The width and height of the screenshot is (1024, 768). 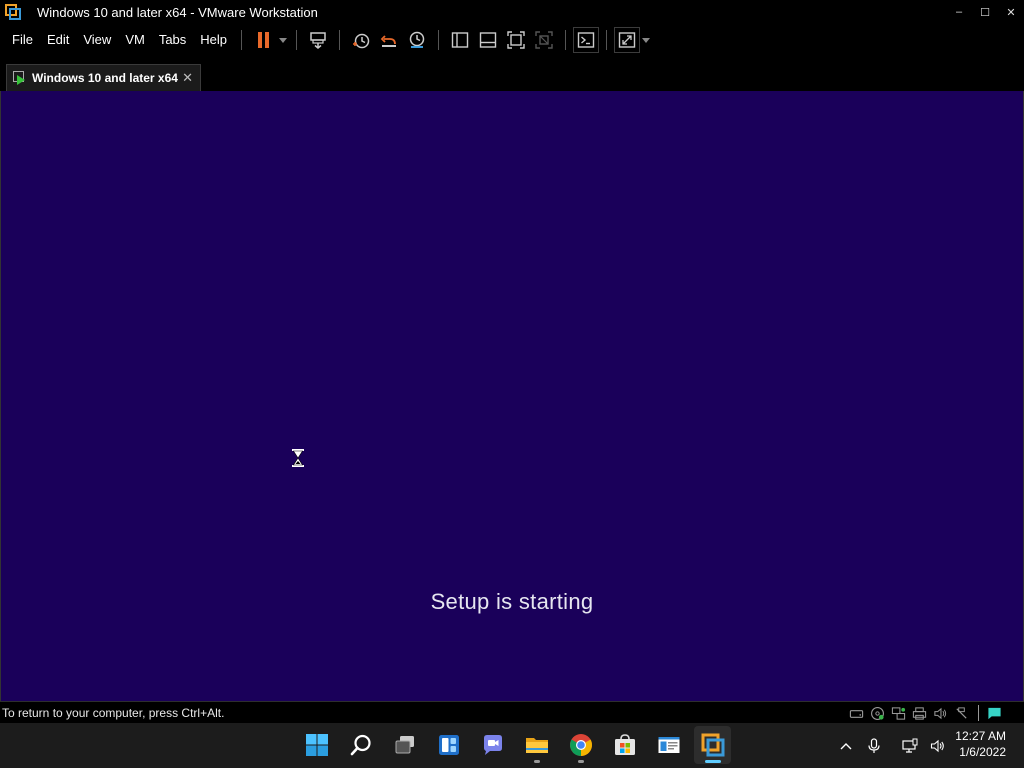 I want to click on window-controls: – ☐ ✕, so click(x=985, y=12).